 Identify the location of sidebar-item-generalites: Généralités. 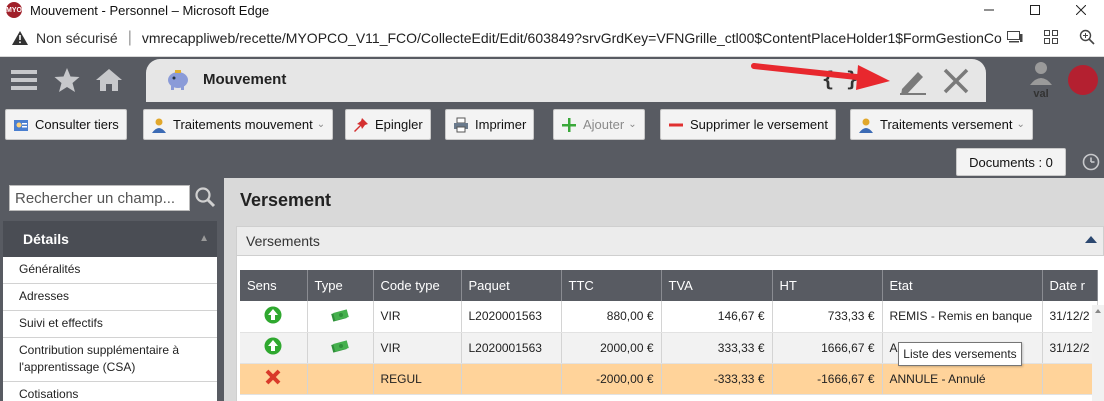
(110, 270).